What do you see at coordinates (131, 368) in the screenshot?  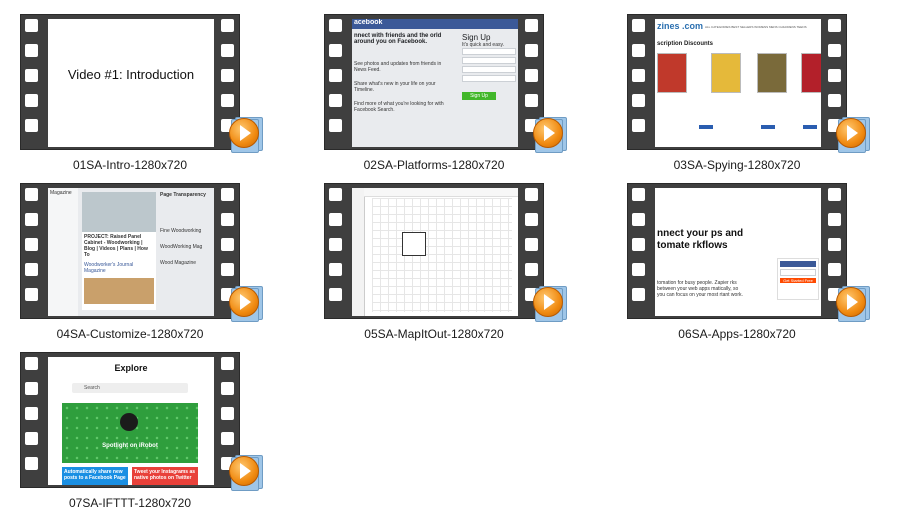 I see `frame-title: Explore` at bounding box center [131, 368].